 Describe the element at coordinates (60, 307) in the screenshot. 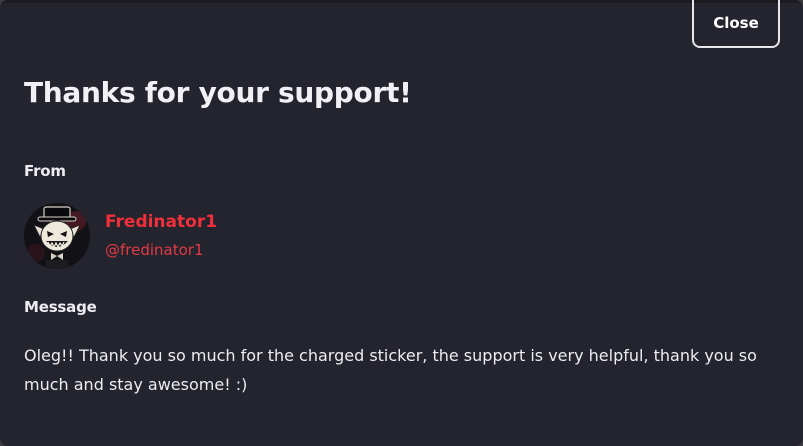

I see `message-label: Message` at that location.